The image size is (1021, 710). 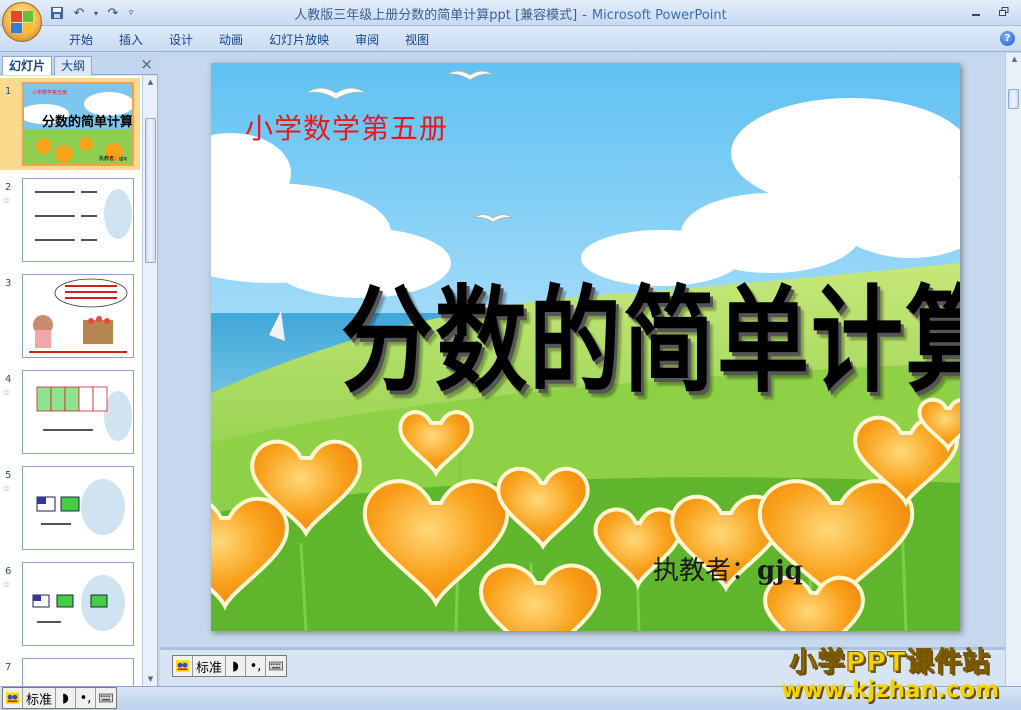 What do you see at coordinates (81, 40) in the screenshot?
I see `tab-home: 开始` at bounding box center [81, 40].